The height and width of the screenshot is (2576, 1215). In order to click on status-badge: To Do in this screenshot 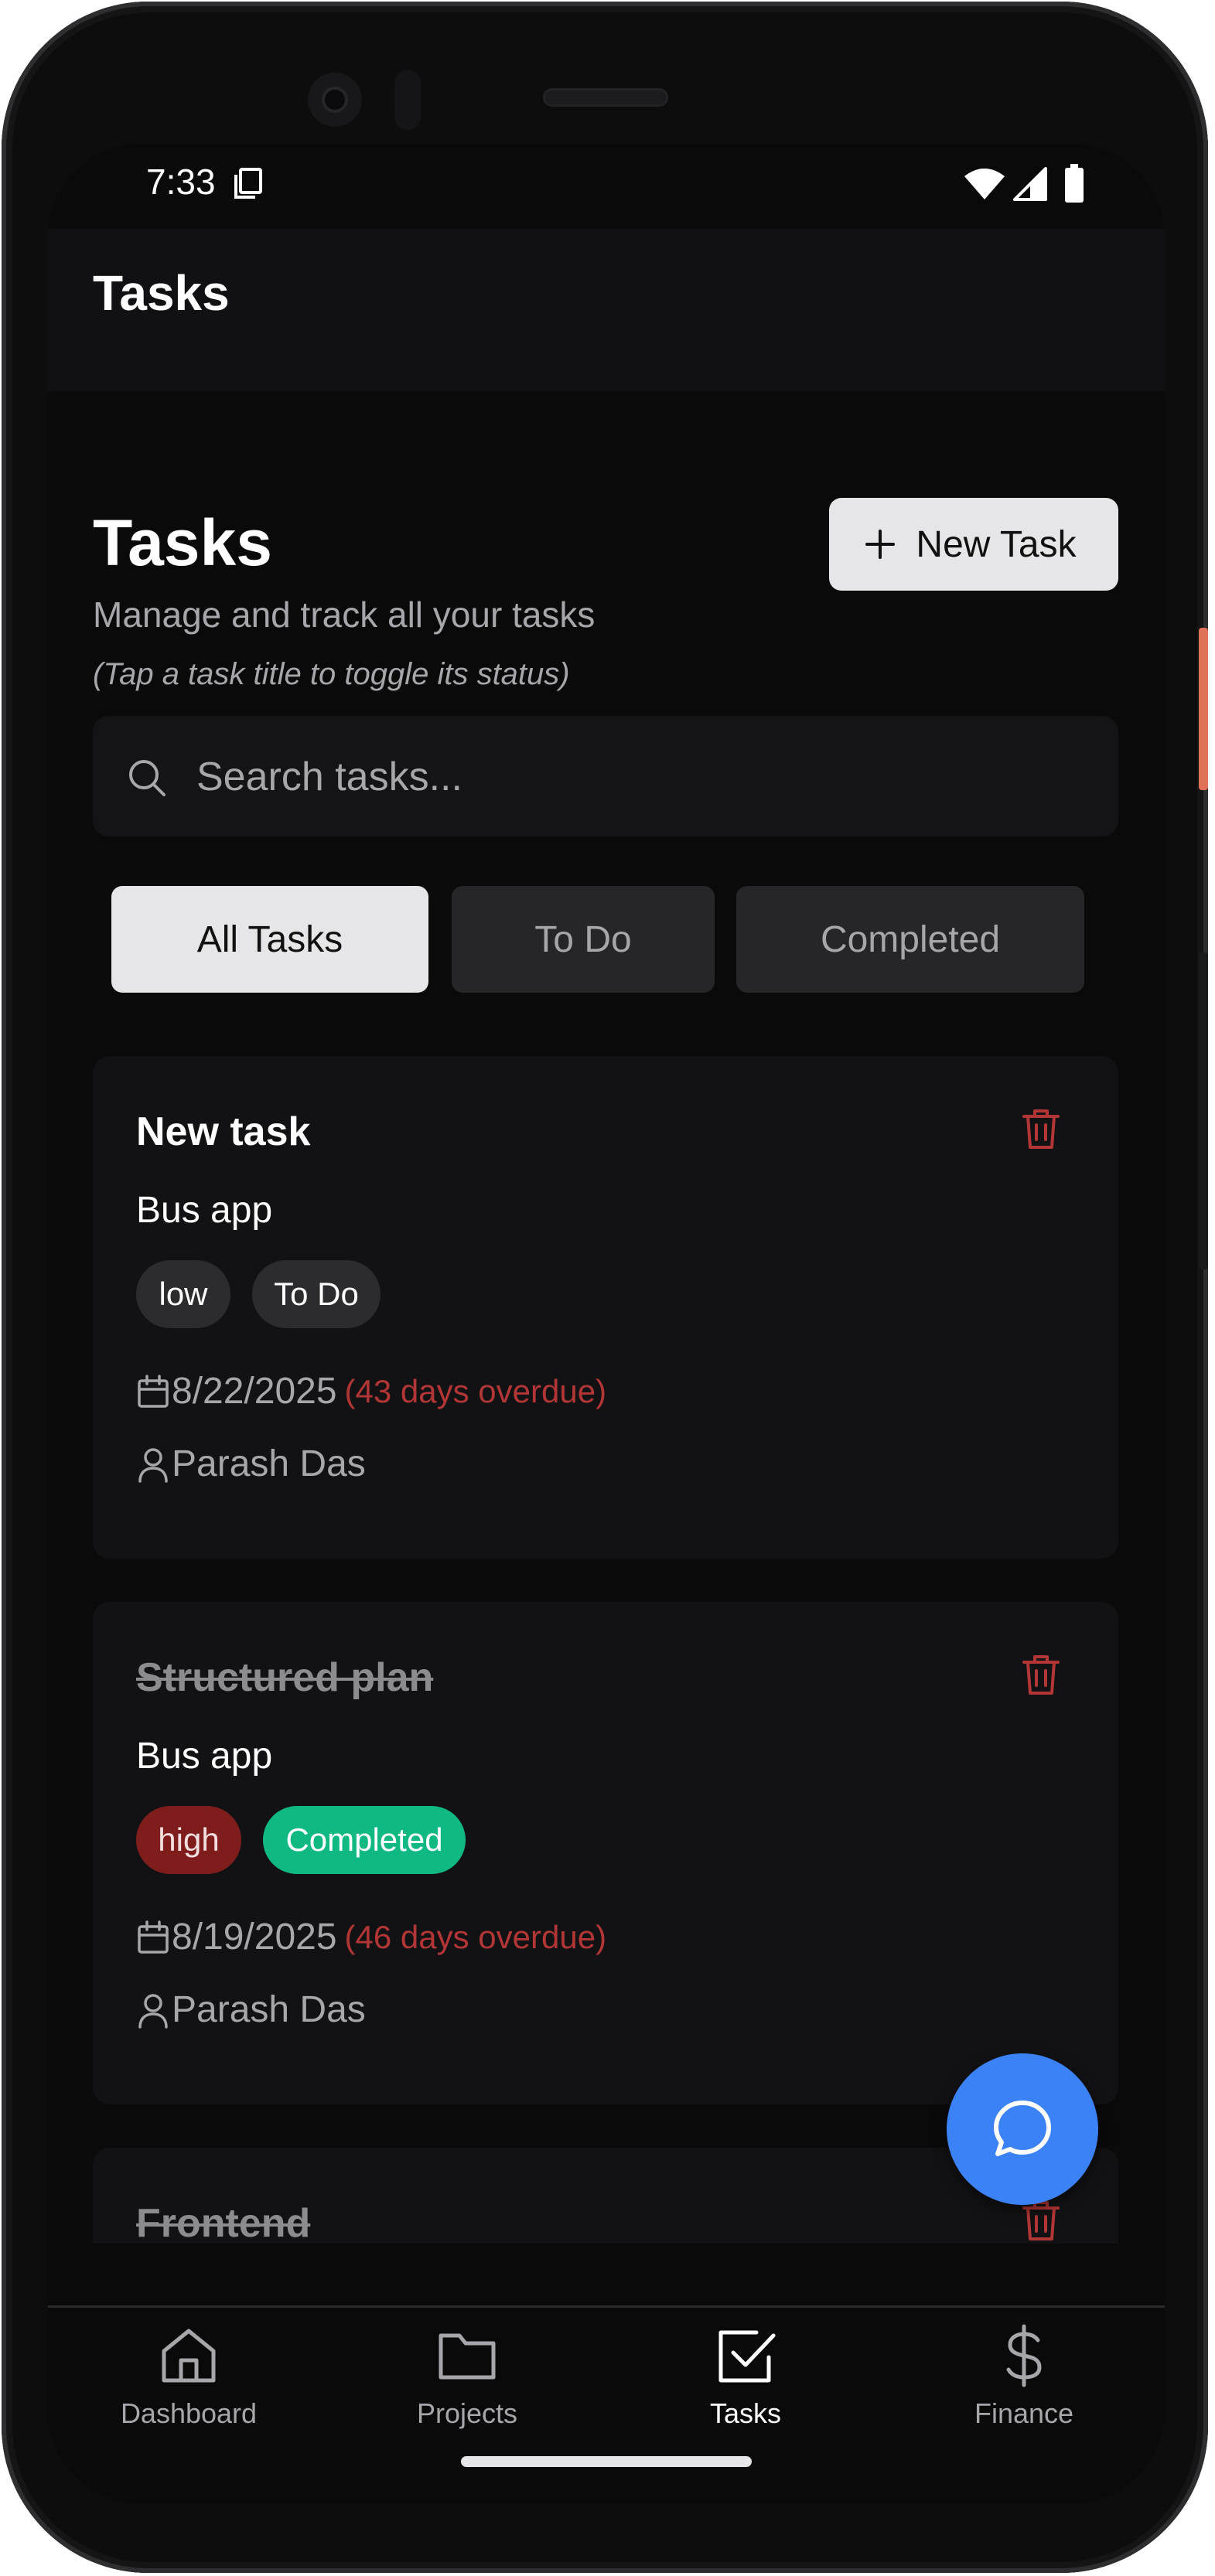, I will do `click(316, 1294)`.